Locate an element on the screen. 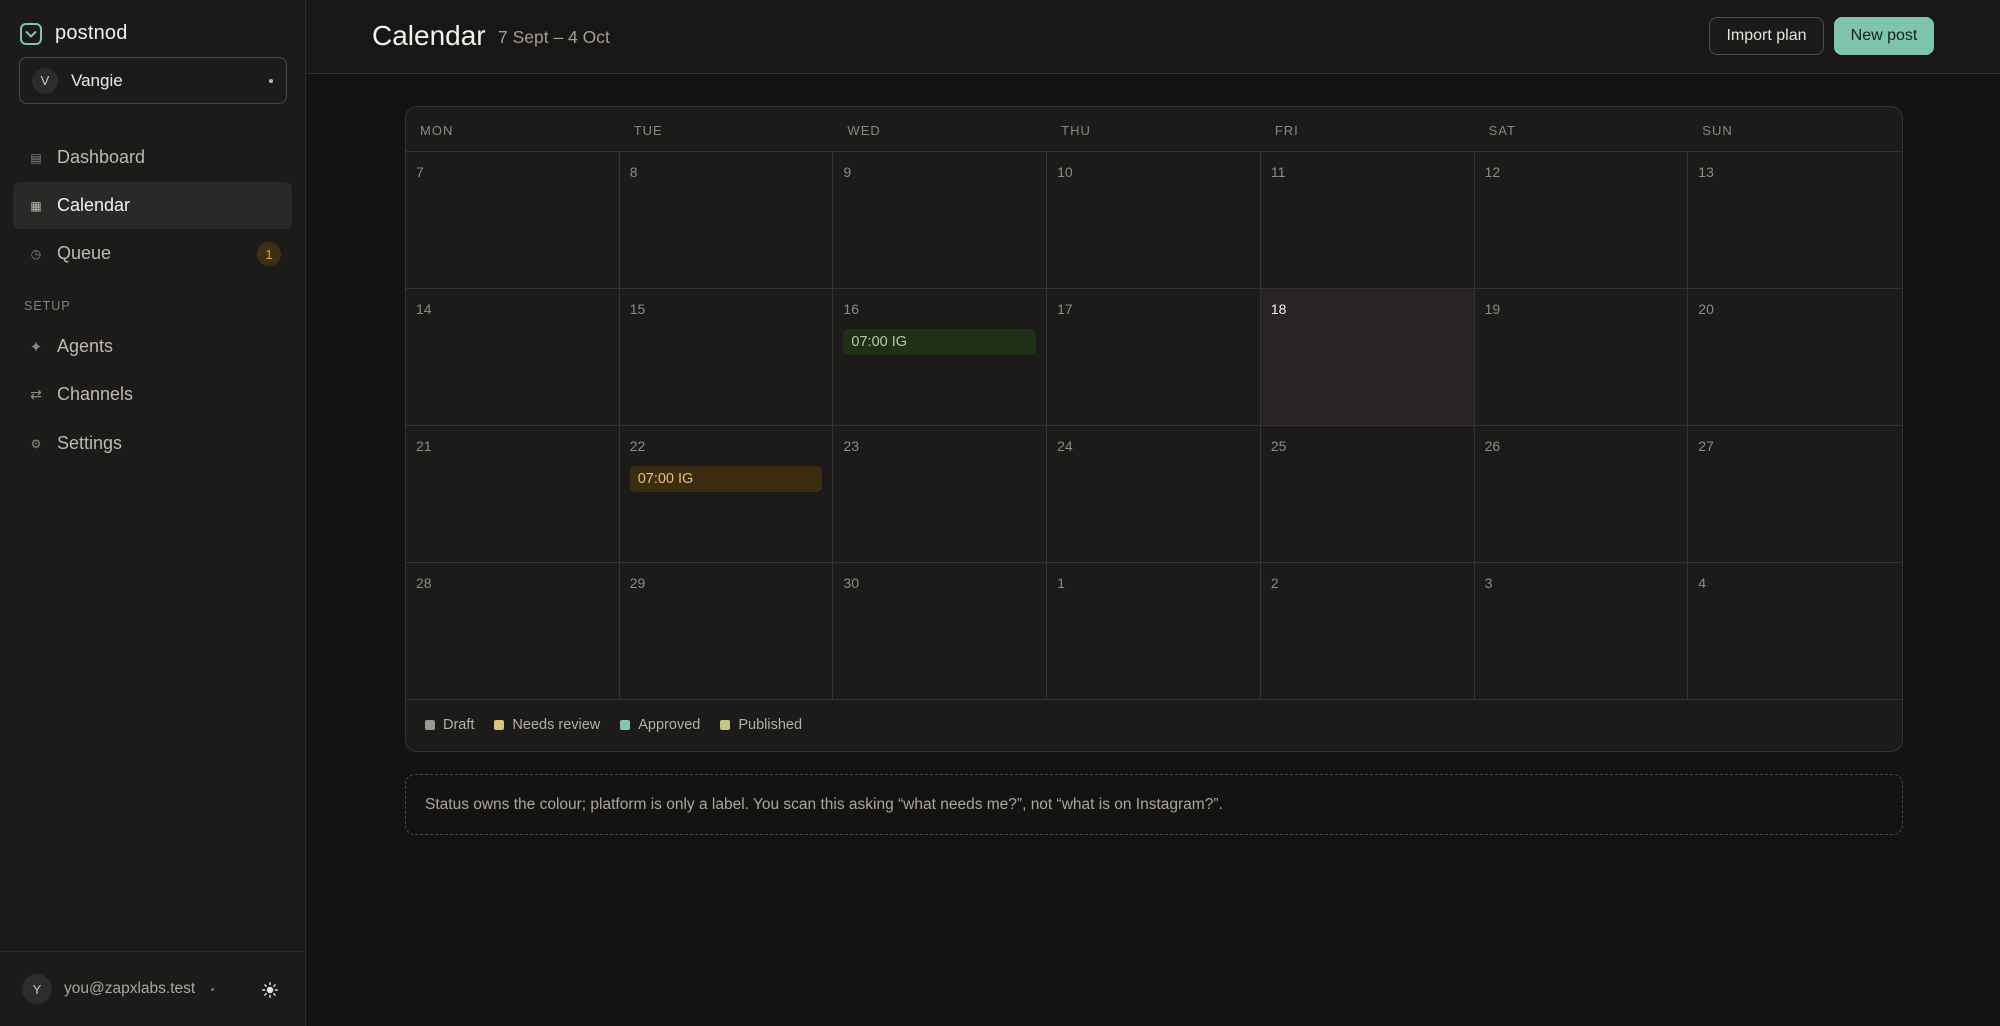  calendar-day: 10 is located at coordinates (1154, 220).